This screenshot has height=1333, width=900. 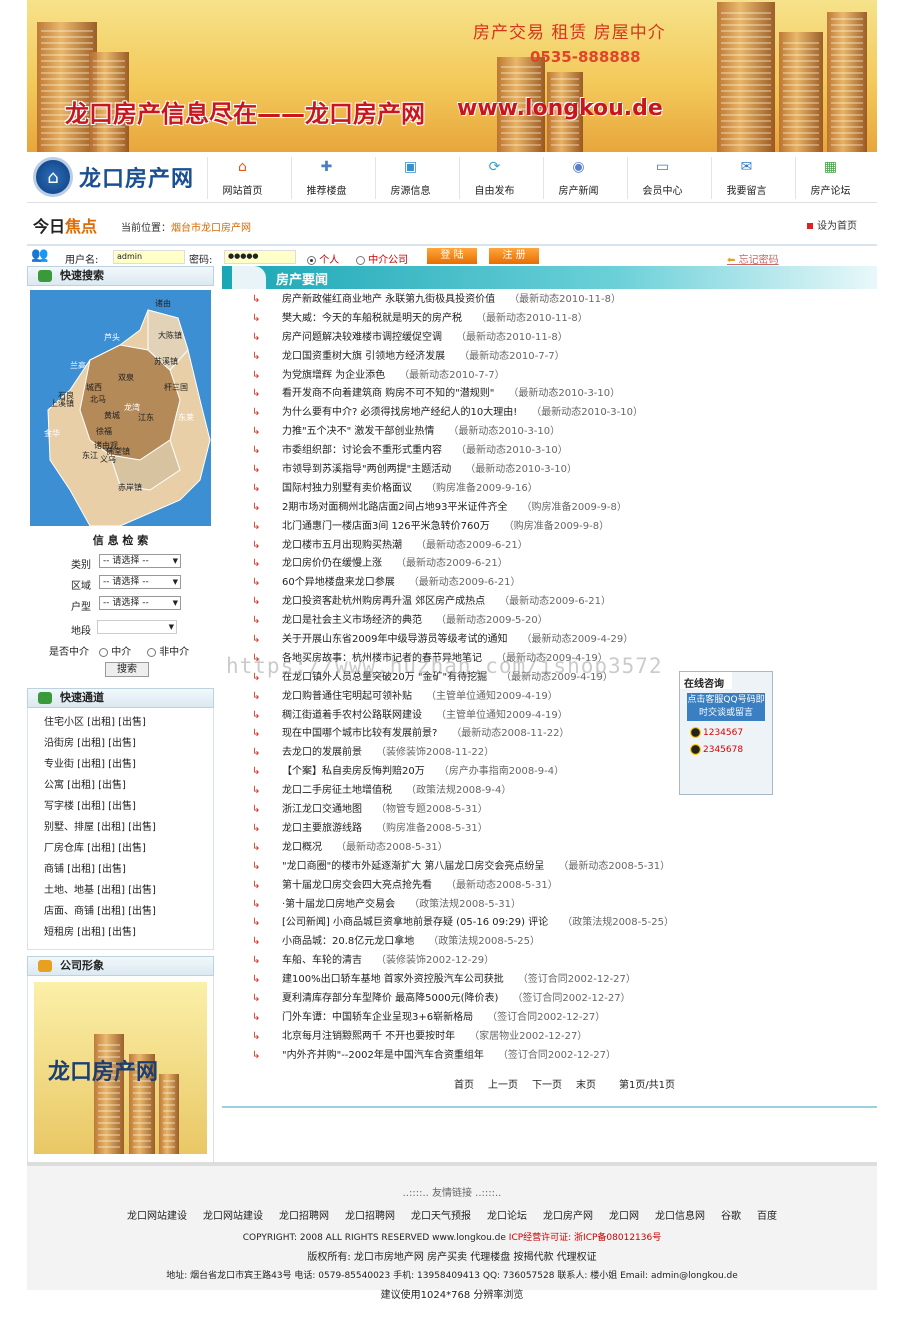 What do you see at coordinates (322, 809) in the screenshot?
I see `news-title: 浙江龙口交通地图` at bounding box center [322, 809].